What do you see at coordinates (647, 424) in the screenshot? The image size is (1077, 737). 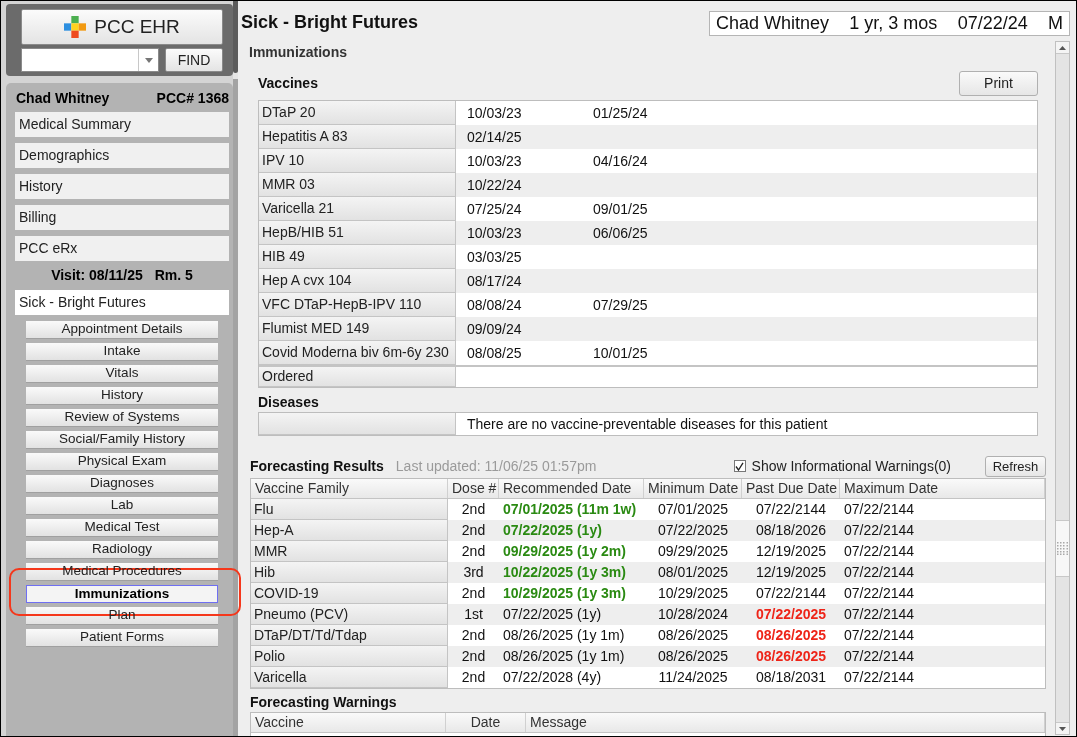 I see `message-text: There are no vaccine-preventable diseases for this patient` at bounding box center [647, 424].